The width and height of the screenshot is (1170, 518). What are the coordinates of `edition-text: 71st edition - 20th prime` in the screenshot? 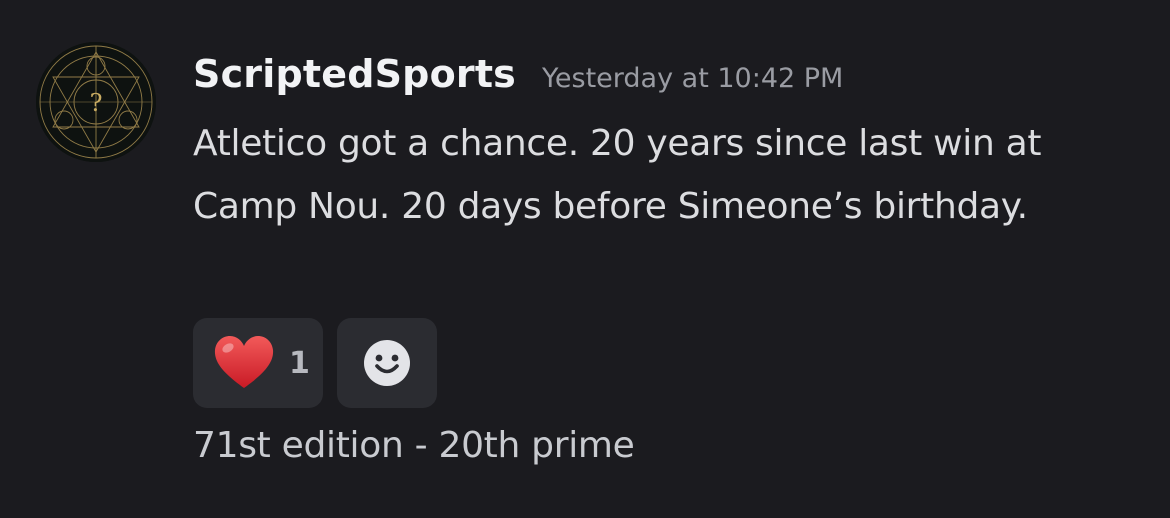 It's located at (414, 445).